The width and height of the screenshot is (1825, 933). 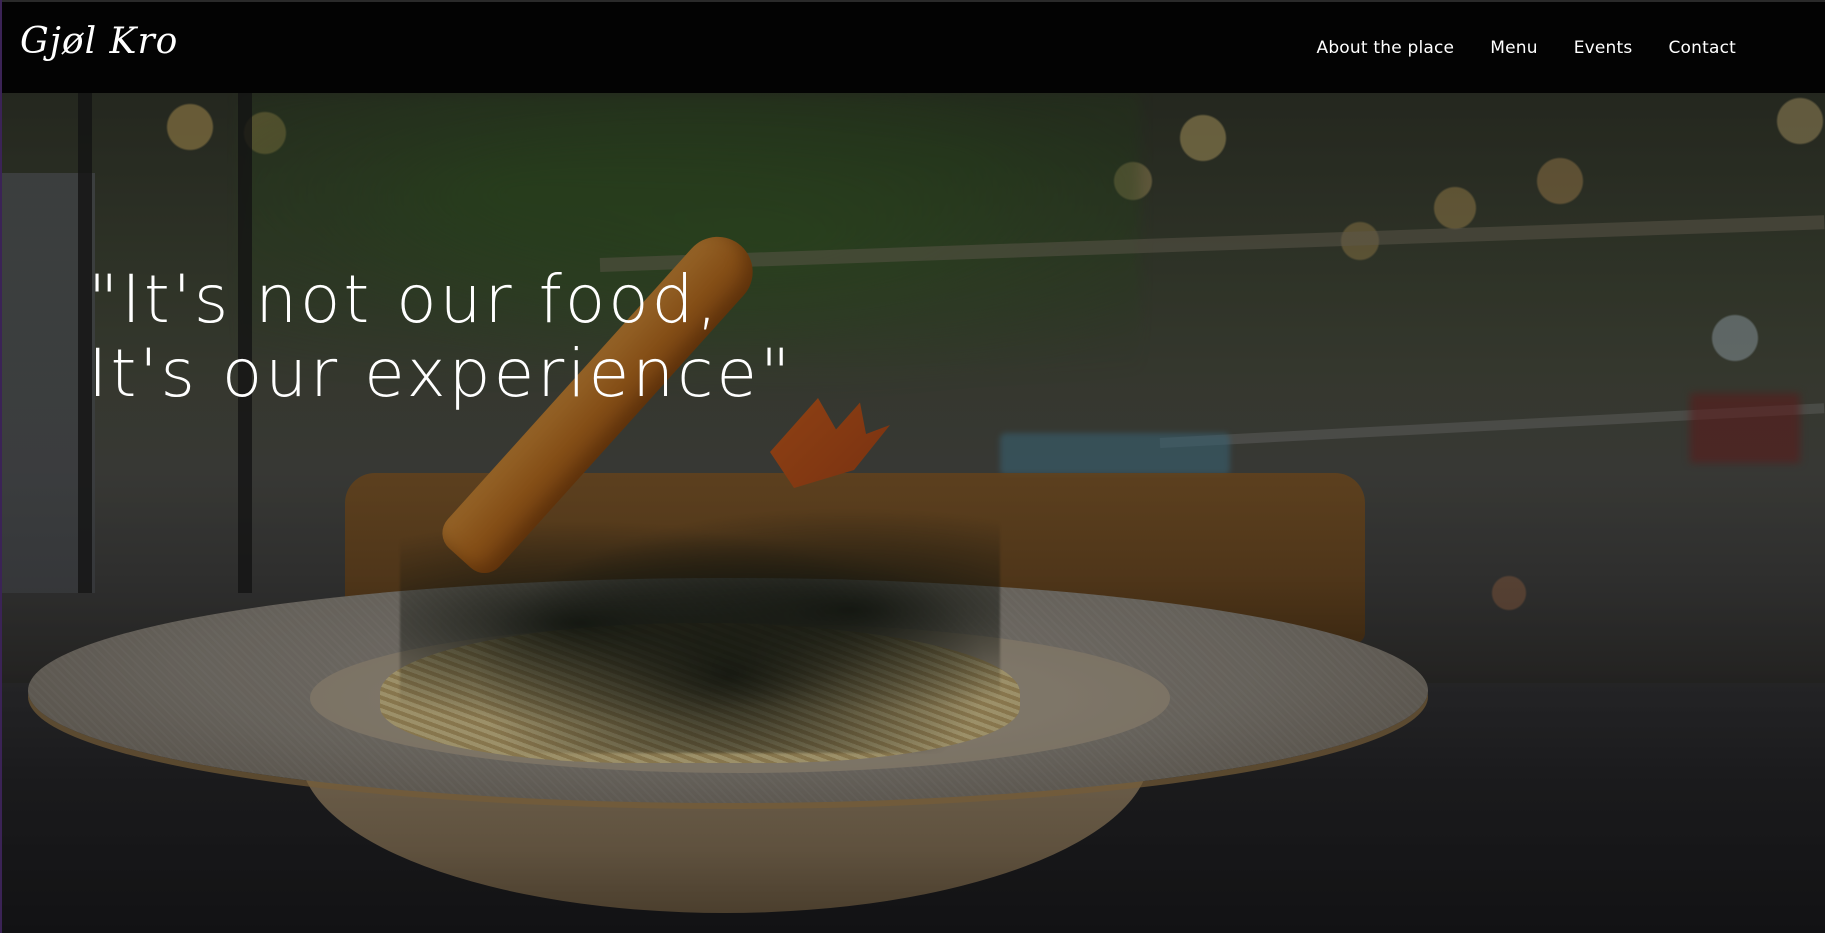 What do you see at coordinates (441, 373) in the screenshot?
I see `hero-tagline-line-2: It's our experience"` at bounding box center [441, 373].